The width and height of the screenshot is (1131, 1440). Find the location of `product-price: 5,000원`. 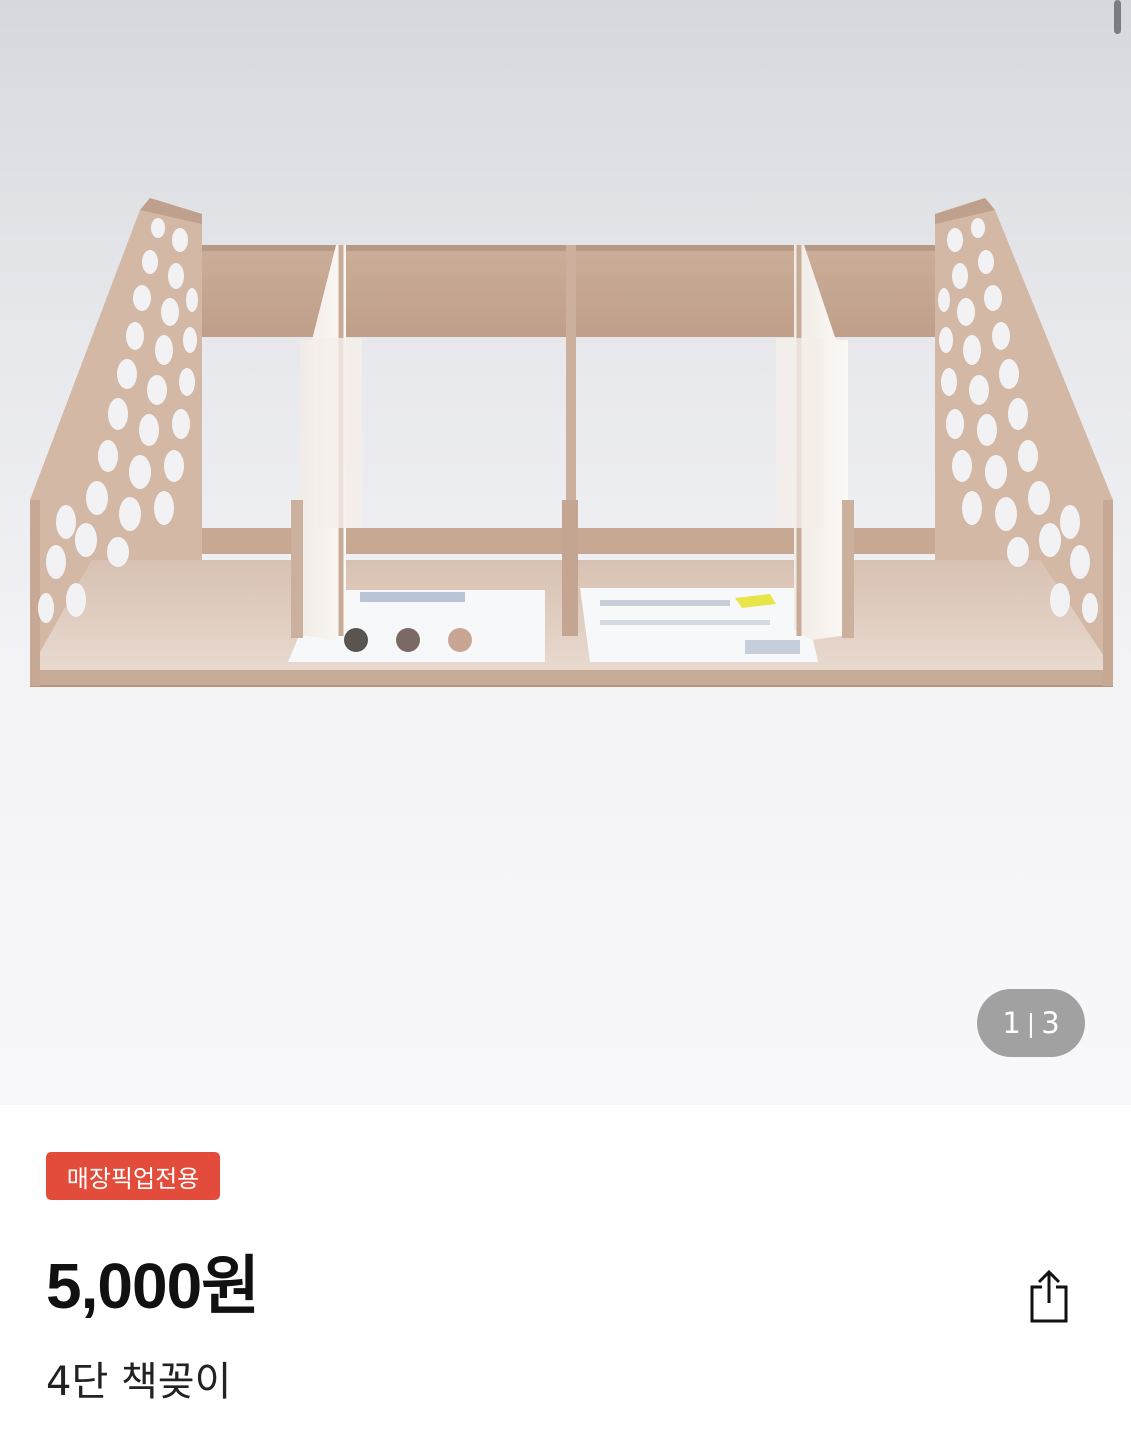

product-price: 5,000원 is located at coordinates (153, 1286).